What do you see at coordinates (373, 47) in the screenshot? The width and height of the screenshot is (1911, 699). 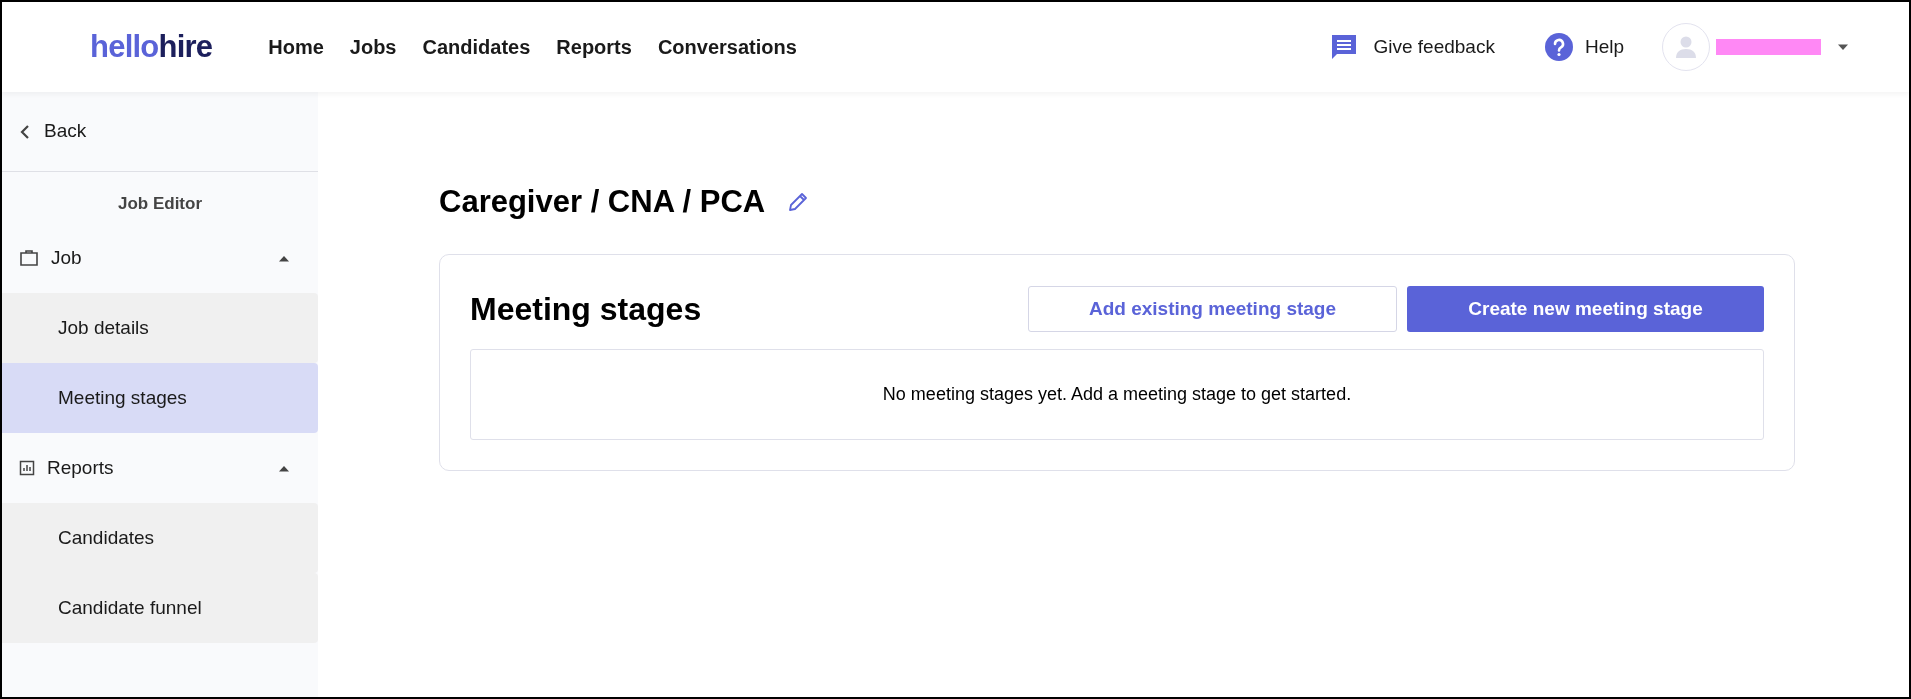 I see `nav-link: Jobs` at bounding box center [373, 47].